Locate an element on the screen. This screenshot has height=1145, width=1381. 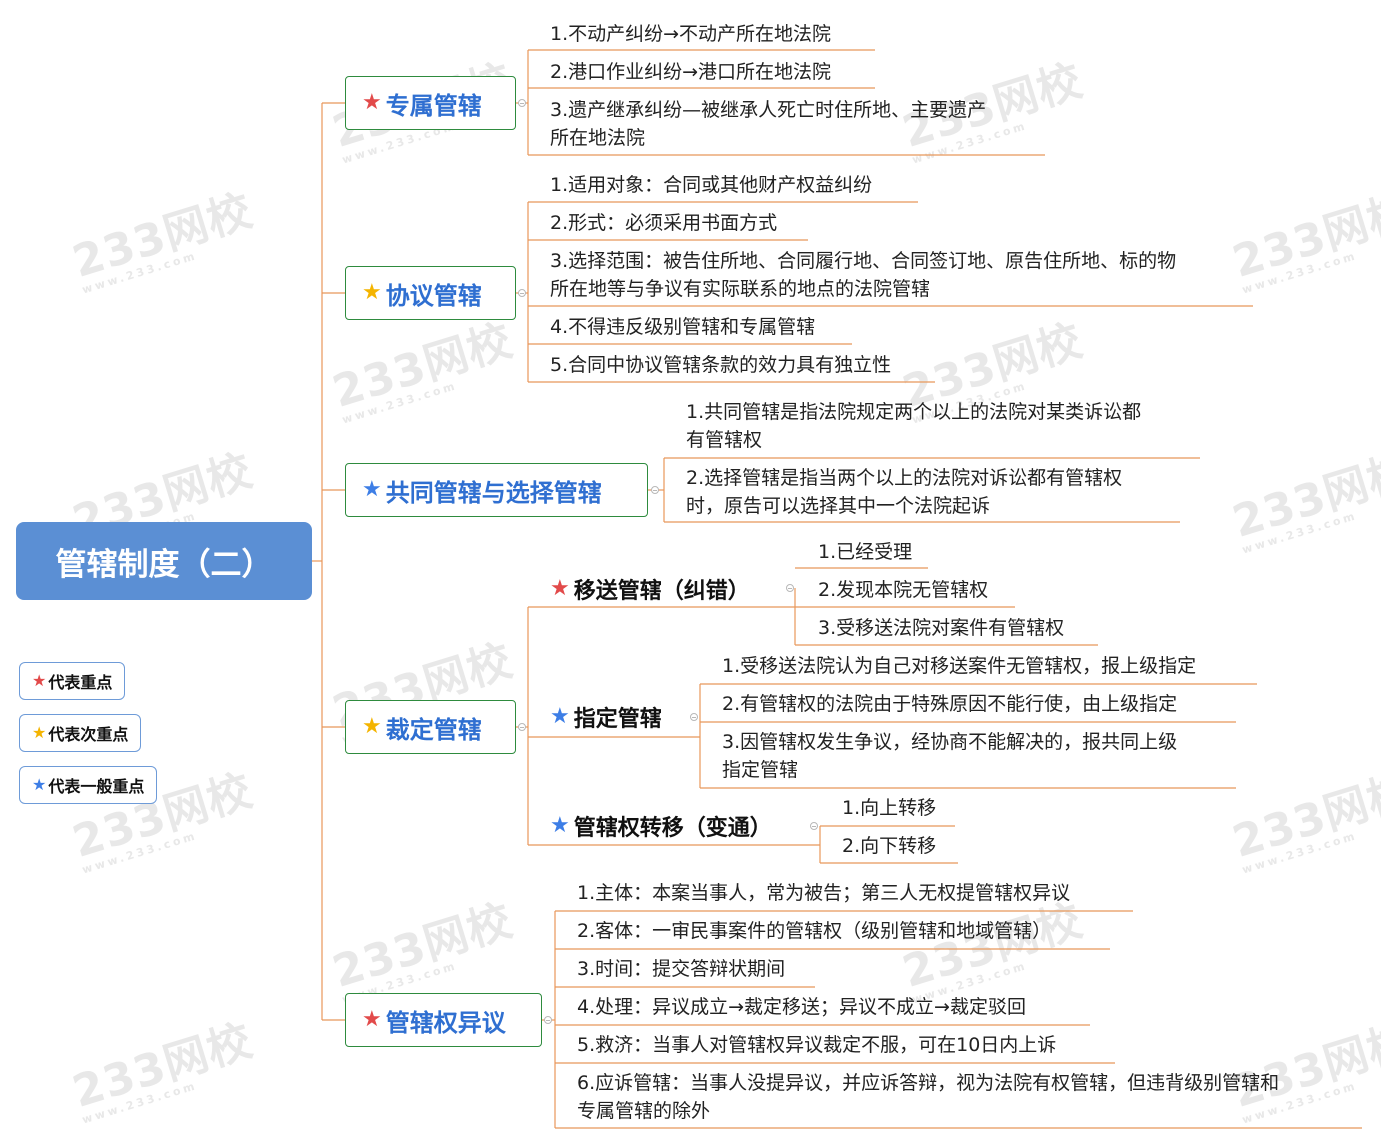
leaf-item: 1.受移送法院认为自己对移送案件无管辖权，报上级指定 is located at coordinates (959, 666).